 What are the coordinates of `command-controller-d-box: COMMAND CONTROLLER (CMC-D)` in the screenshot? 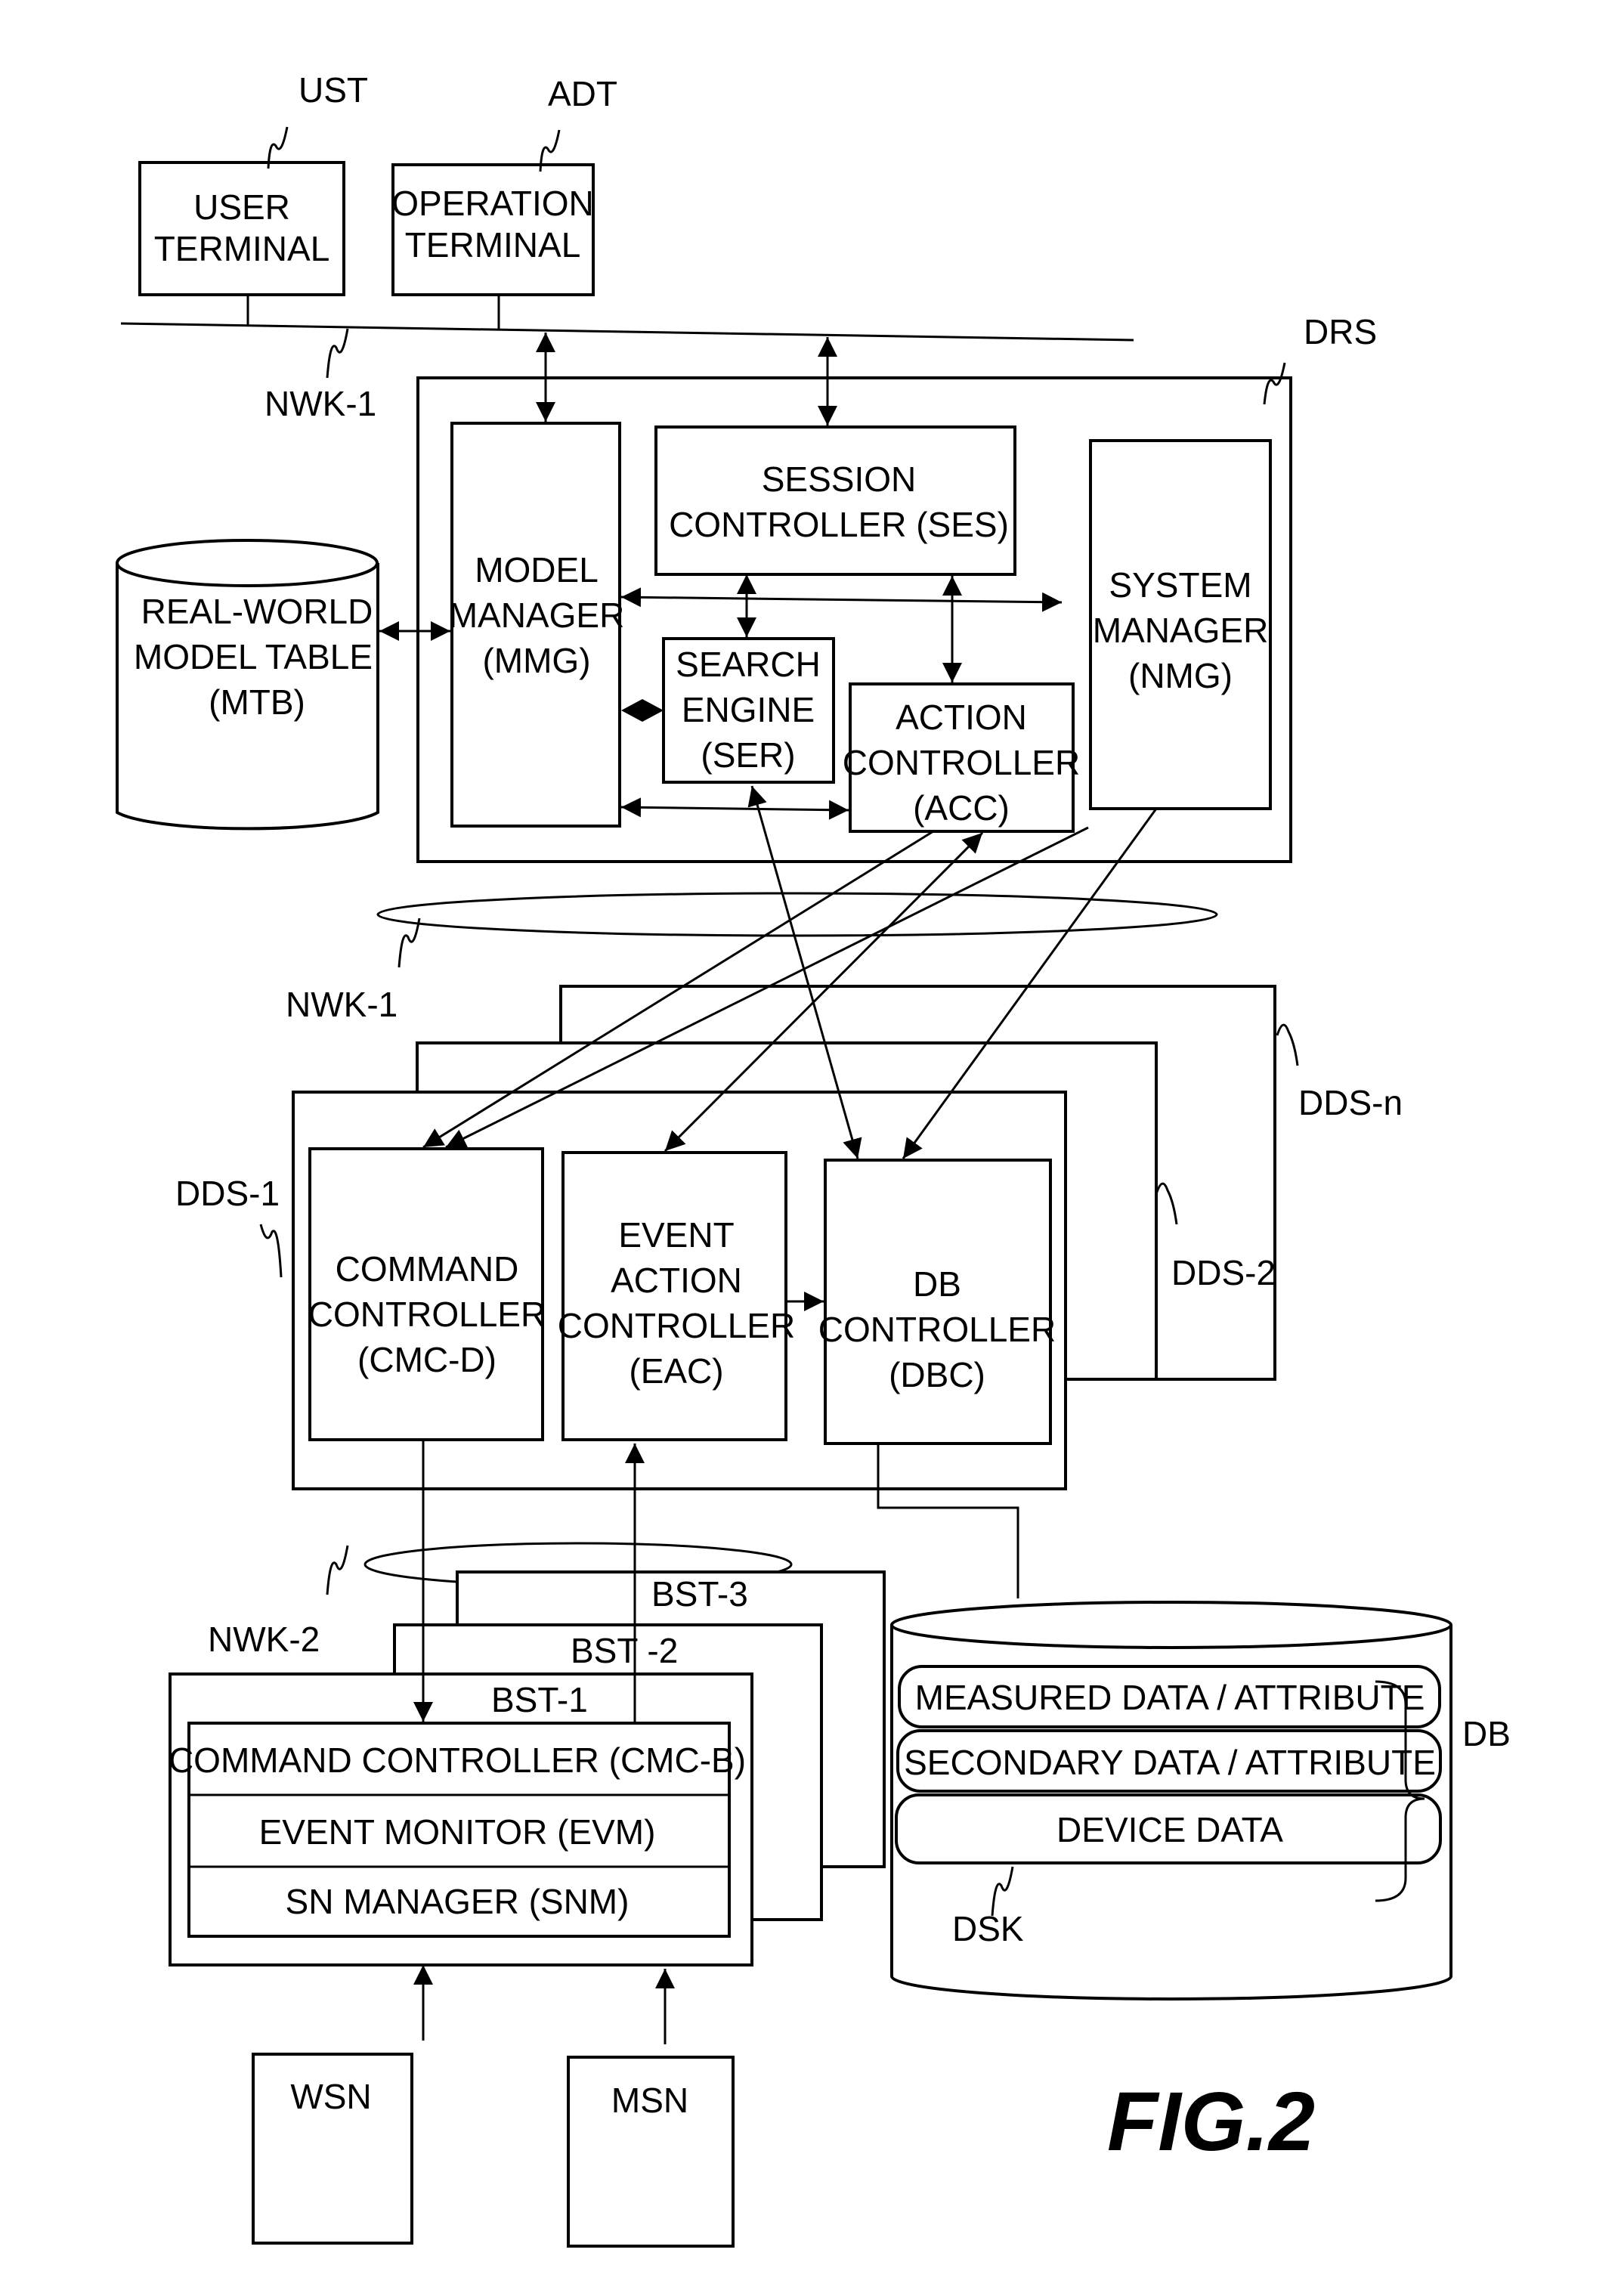 It's located at (427, 1294).